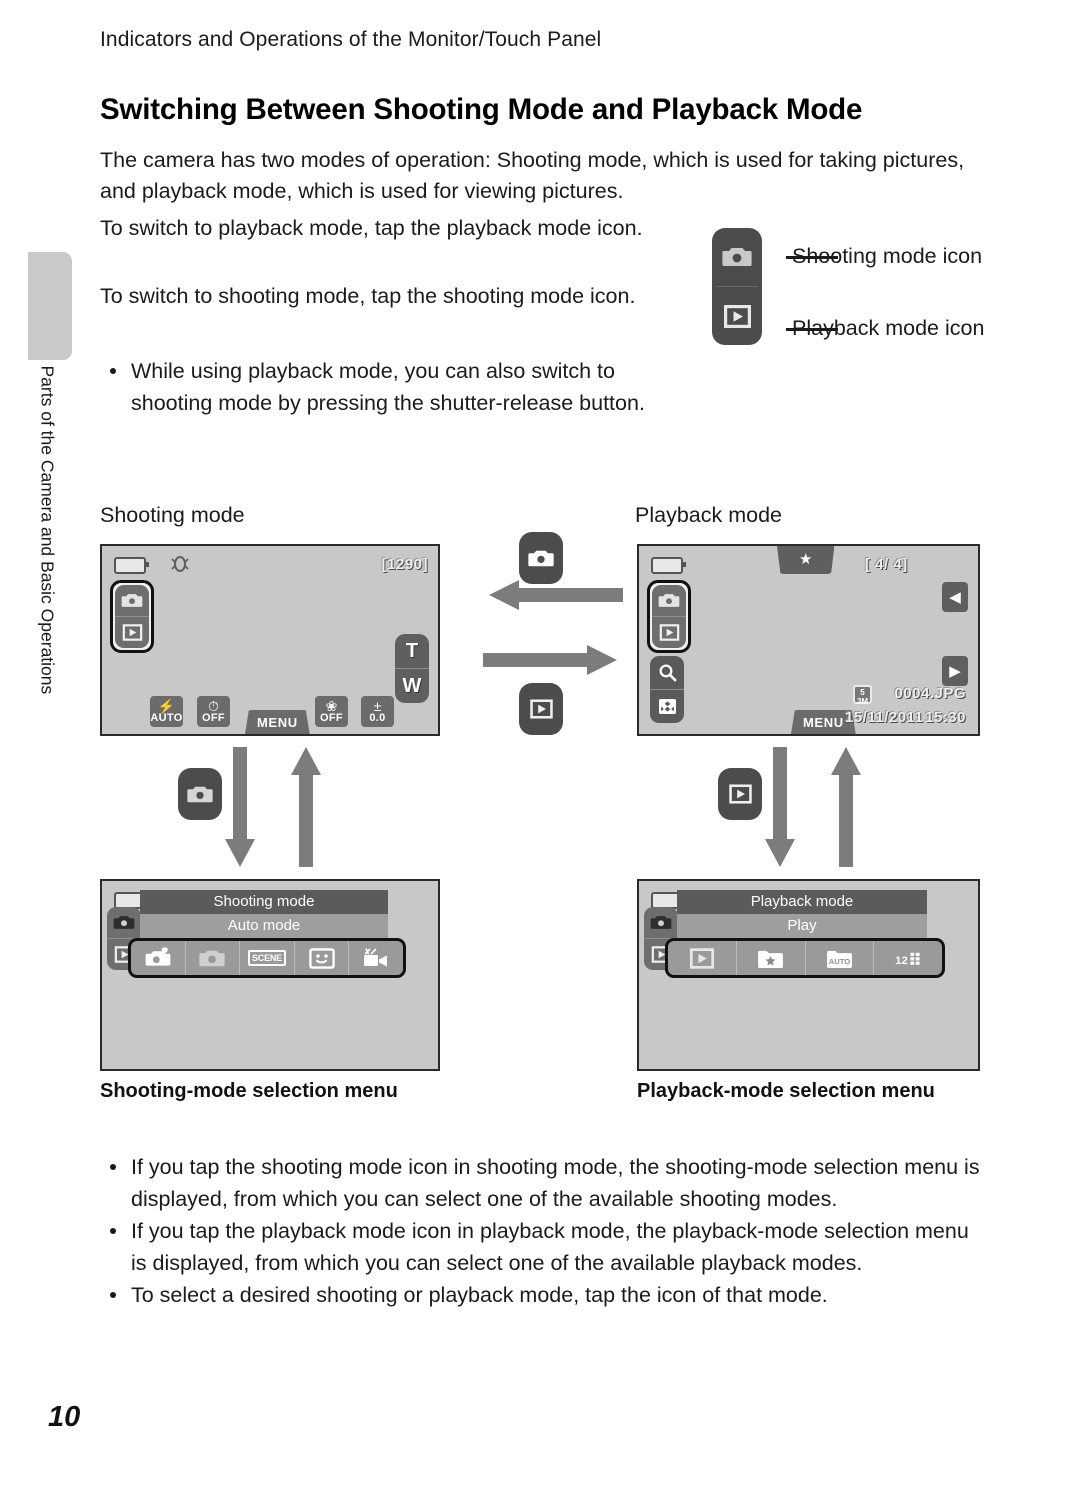 This screenshot has width=1080, height=1486. I want to click on macro-mode-button: ❀ OFF, so click(331, 711).